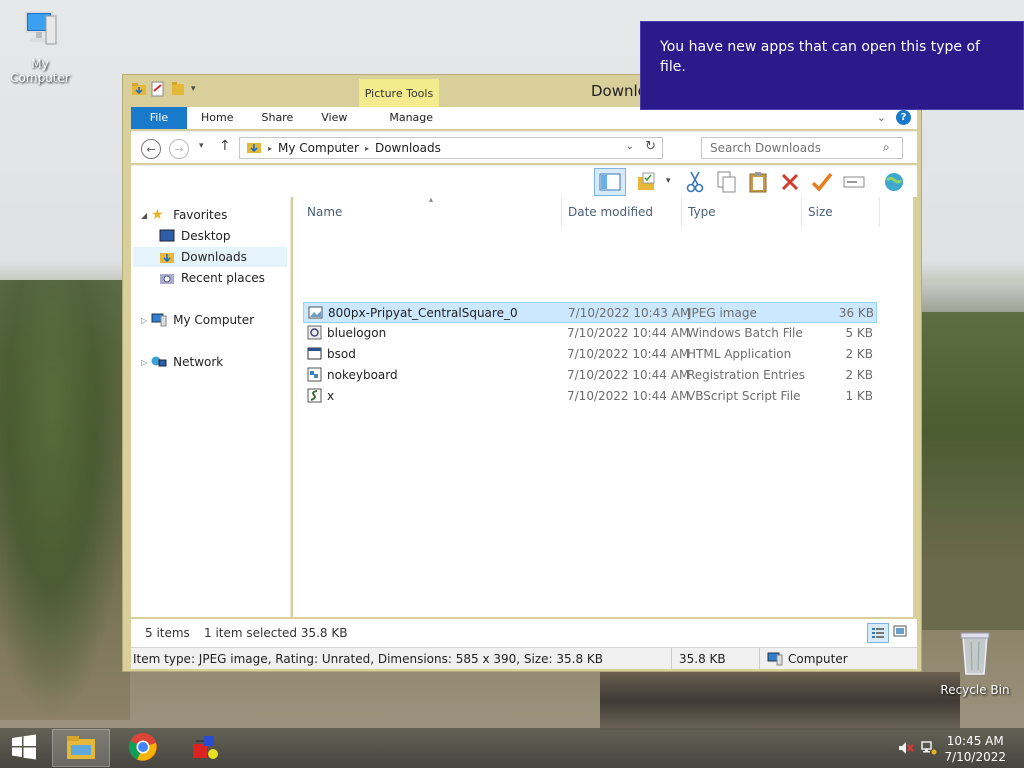 This screenshot has height=768, width=1024. What do you see at coordinates (151, 149) in the screenshot?
I see `back-button: ←` at bounding box center [151, 149].